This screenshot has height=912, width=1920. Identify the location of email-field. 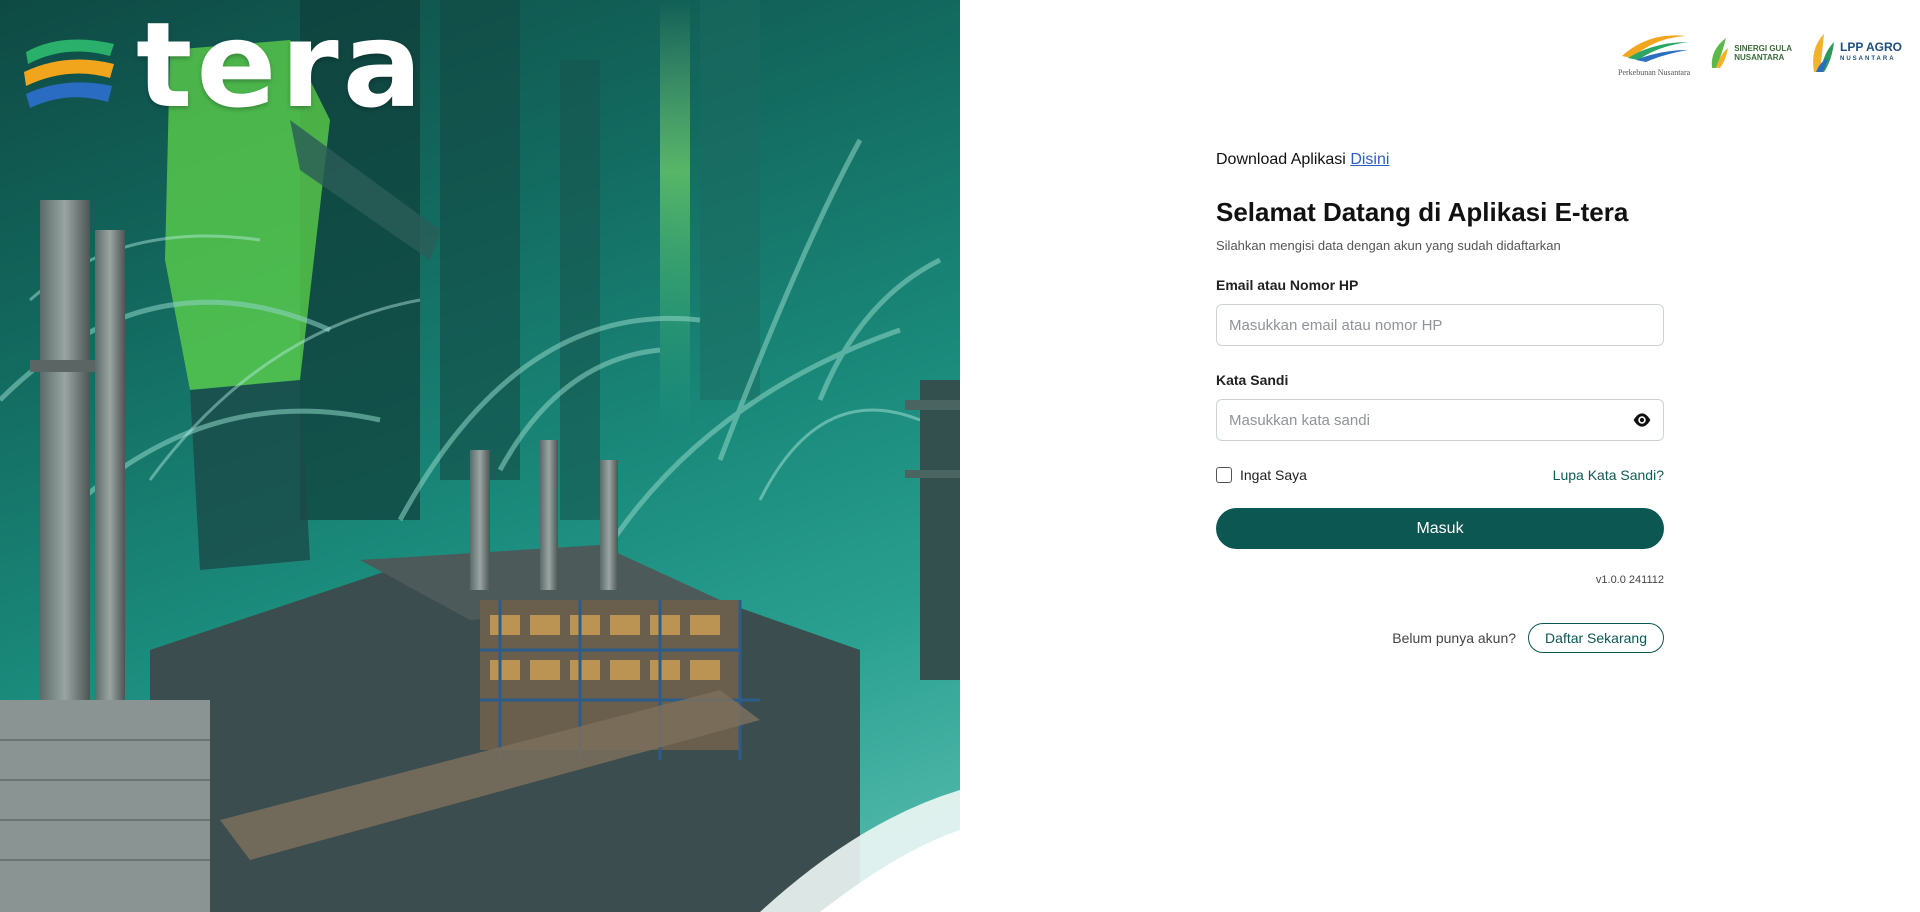
(1440, 325).